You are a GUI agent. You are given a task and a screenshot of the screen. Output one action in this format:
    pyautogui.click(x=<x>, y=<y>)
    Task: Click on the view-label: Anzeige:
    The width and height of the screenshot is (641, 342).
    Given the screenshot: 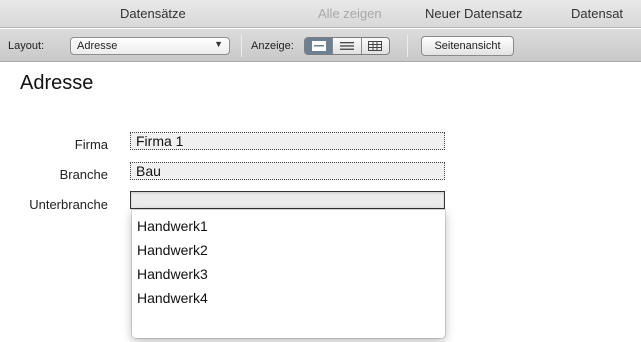 What is the action you would take?
    pyautogui.click(x=272, y=46)
    